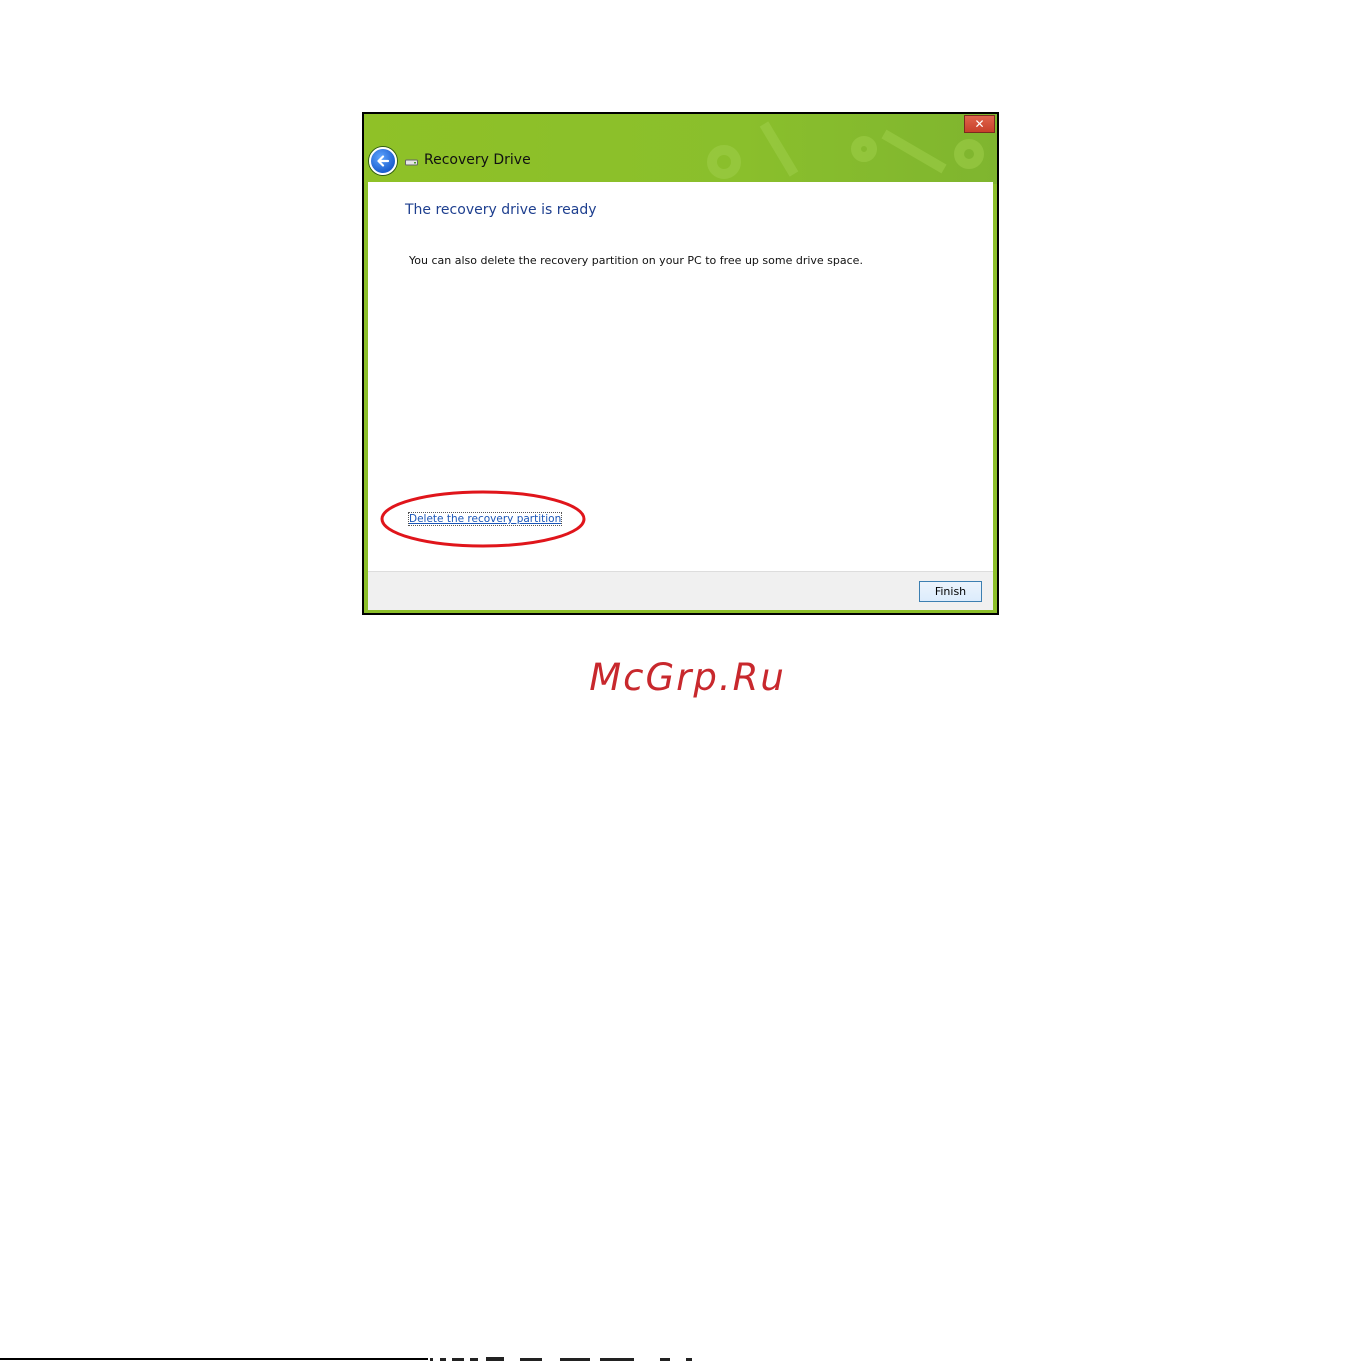 This screenshot has width=1361, height=1361. I want to click on chrome-decoration, so click(845, 150).